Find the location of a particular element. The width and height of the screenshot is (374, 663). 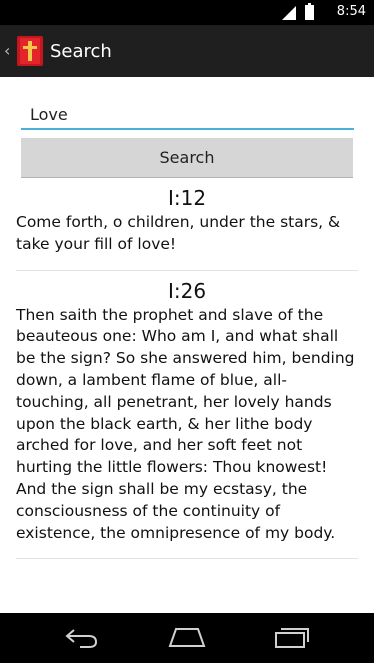

app-icon is located at coordinates (30, 51).